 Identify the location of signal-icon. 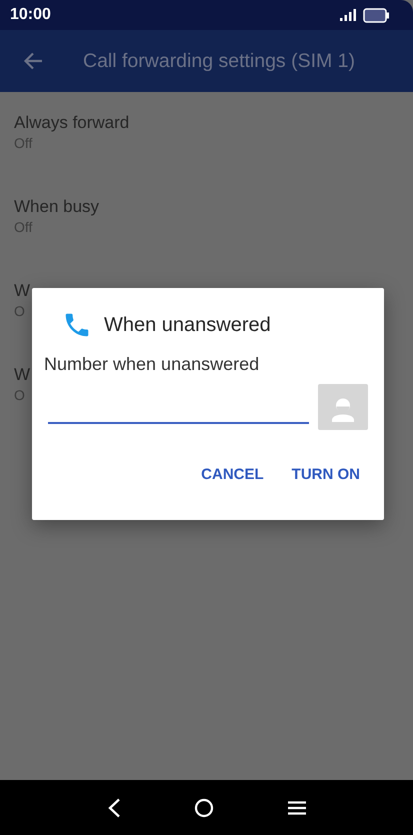
(348, 15).